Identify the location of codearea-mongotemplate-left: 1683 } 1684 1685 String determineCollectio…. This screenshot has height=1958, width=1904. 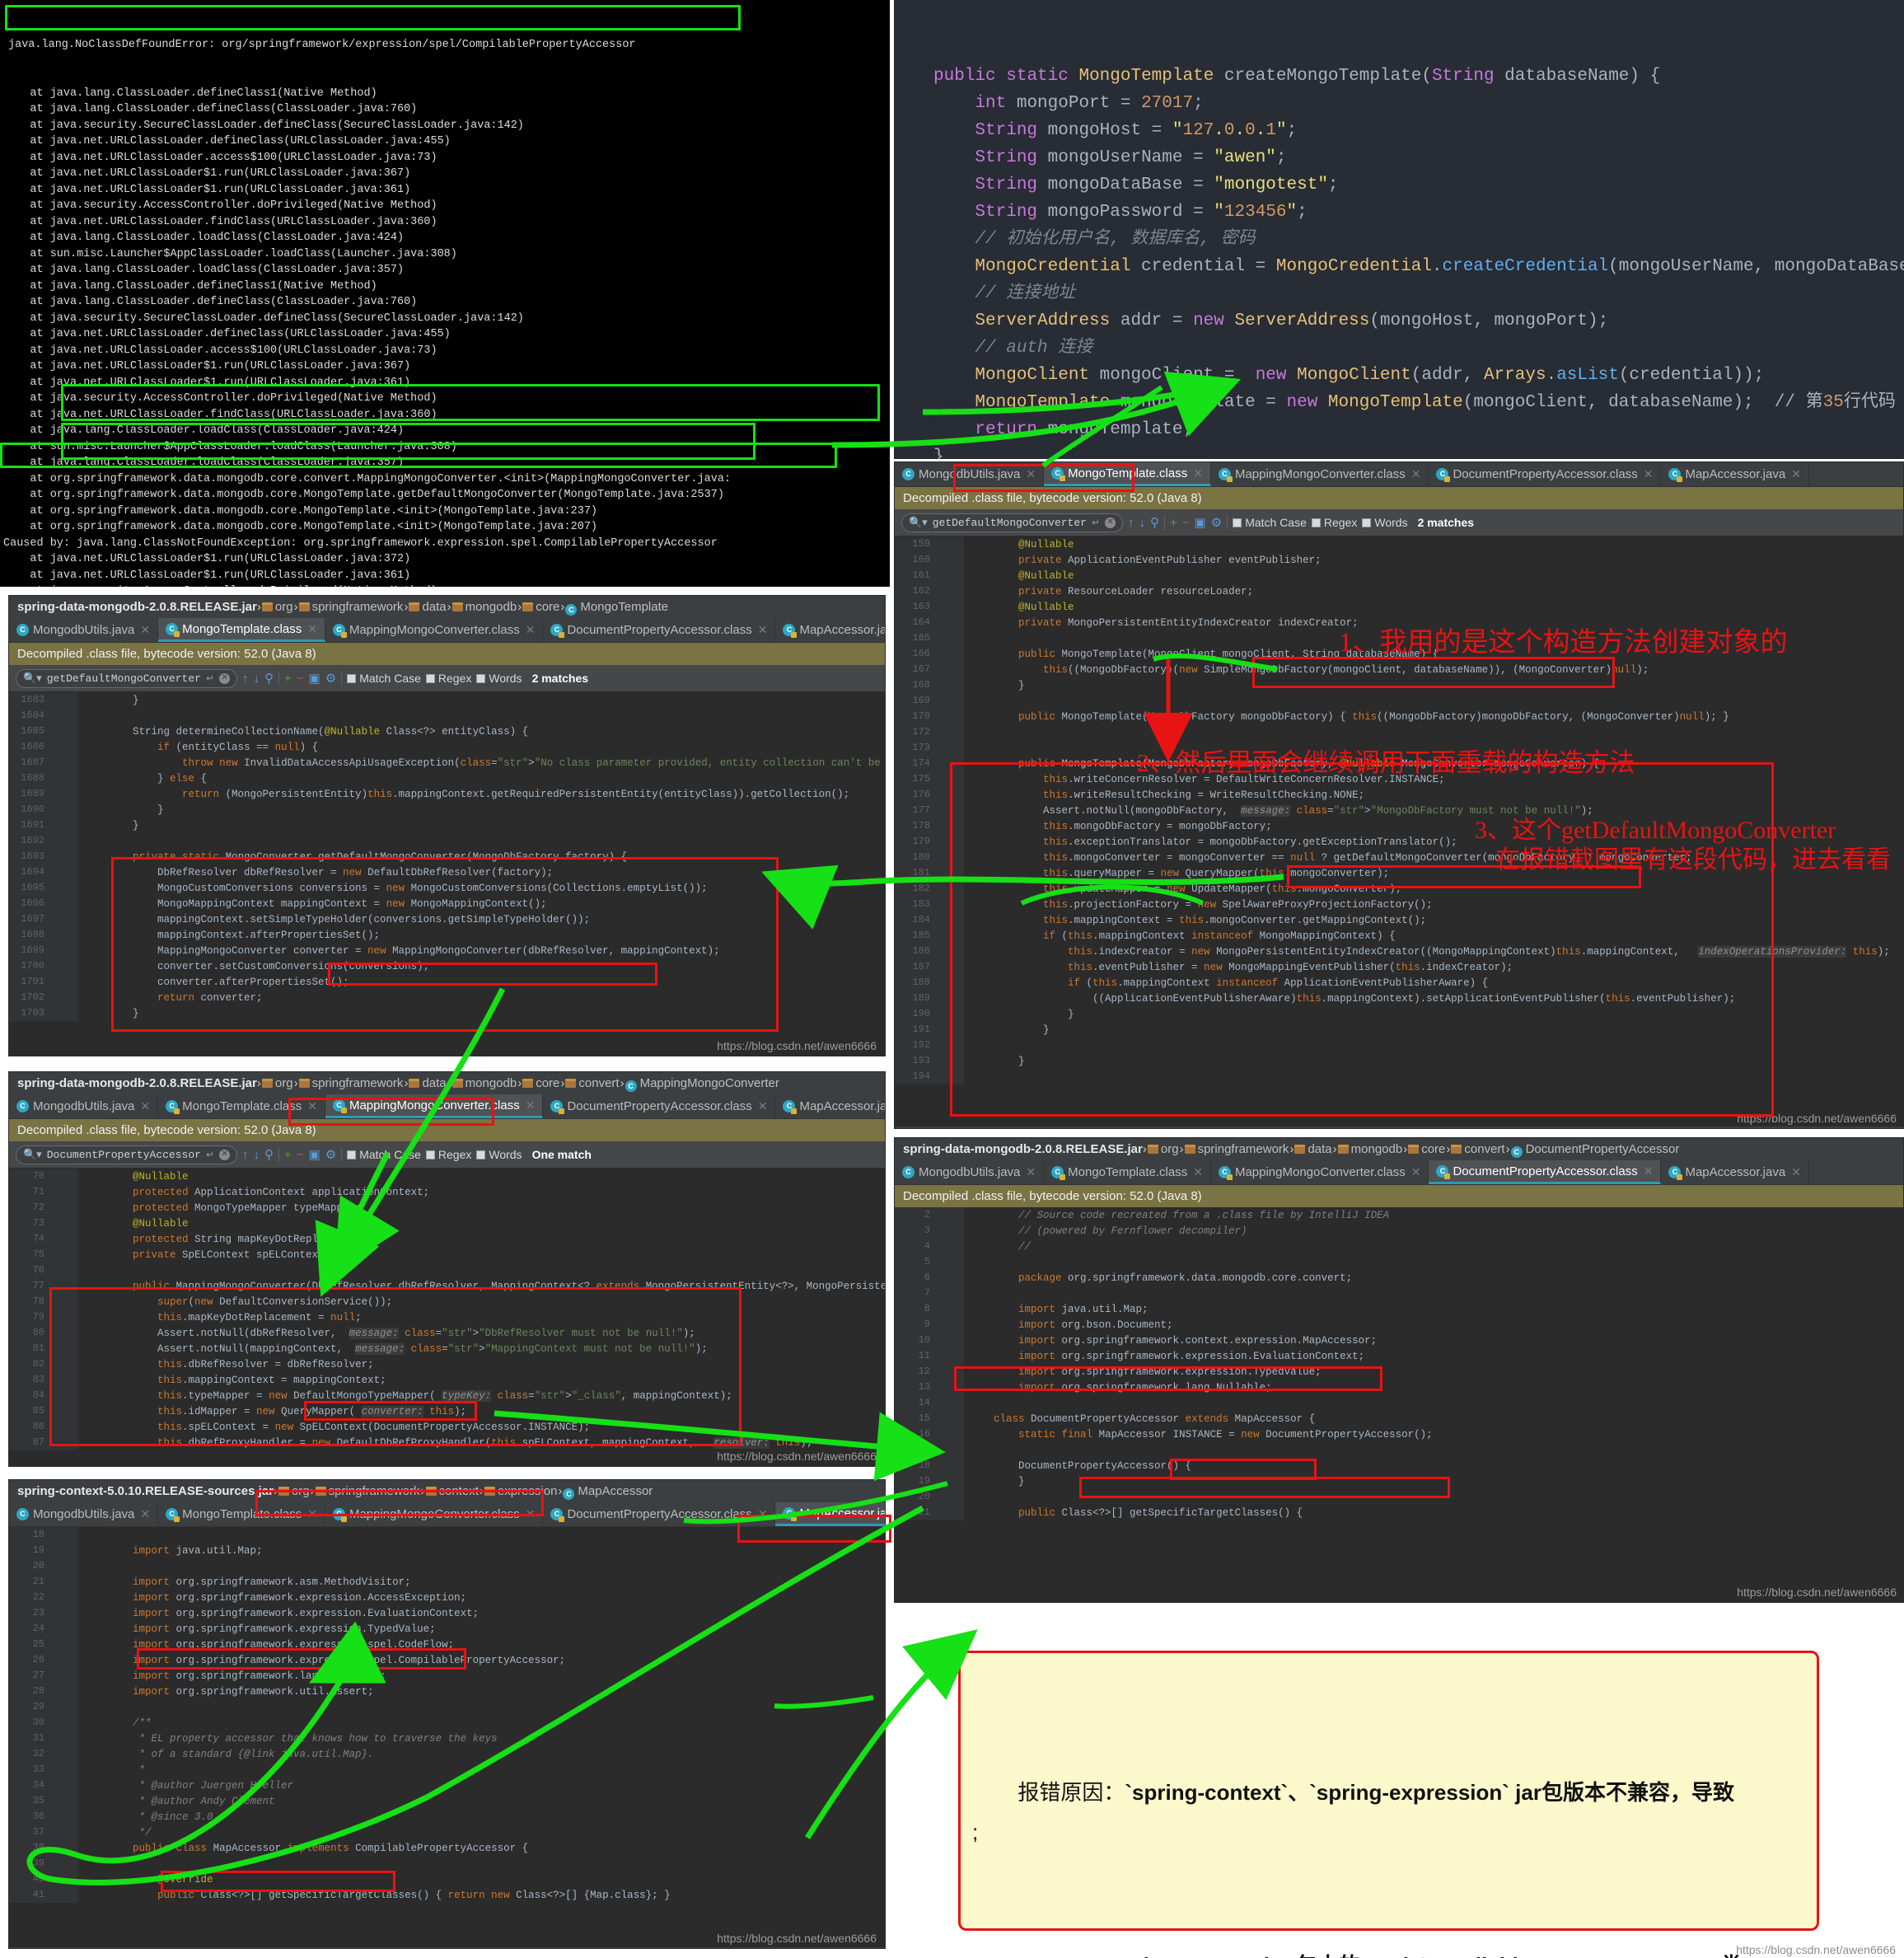
(447, 874).